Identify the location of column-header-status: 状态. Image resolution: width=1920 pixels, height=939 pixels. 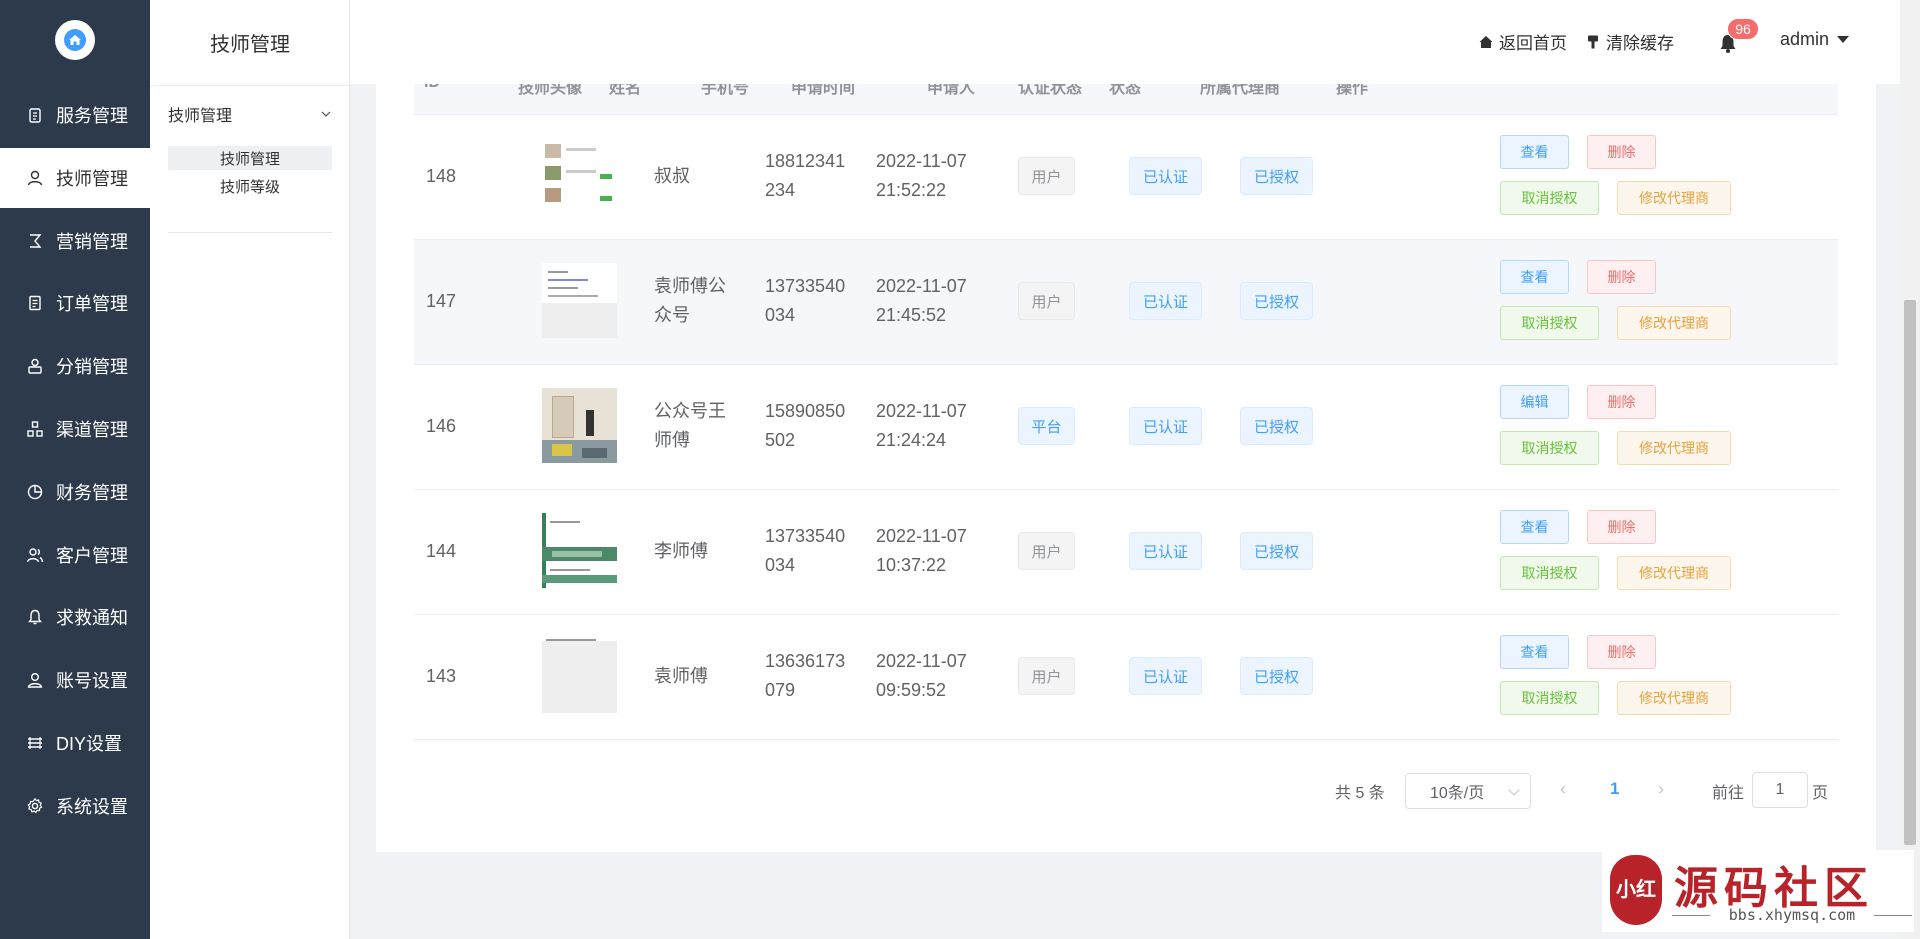
(1125, 90).